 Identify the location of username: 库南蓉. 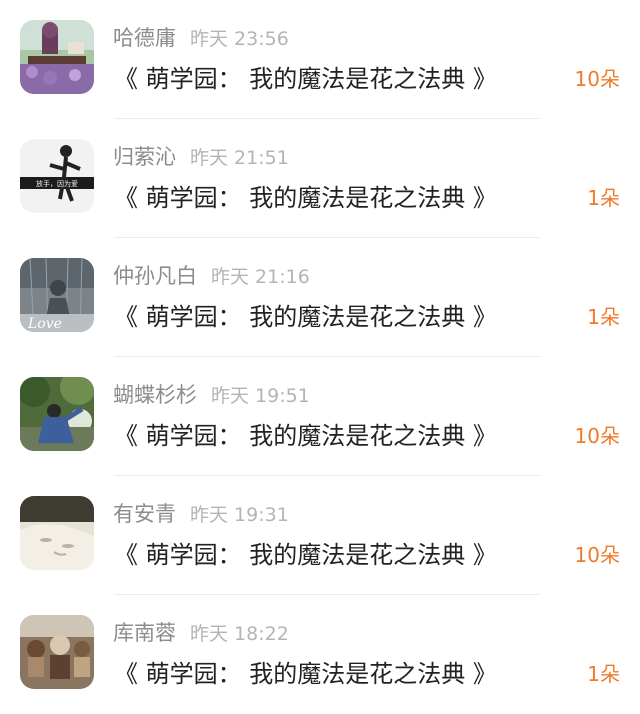
(144, 633).